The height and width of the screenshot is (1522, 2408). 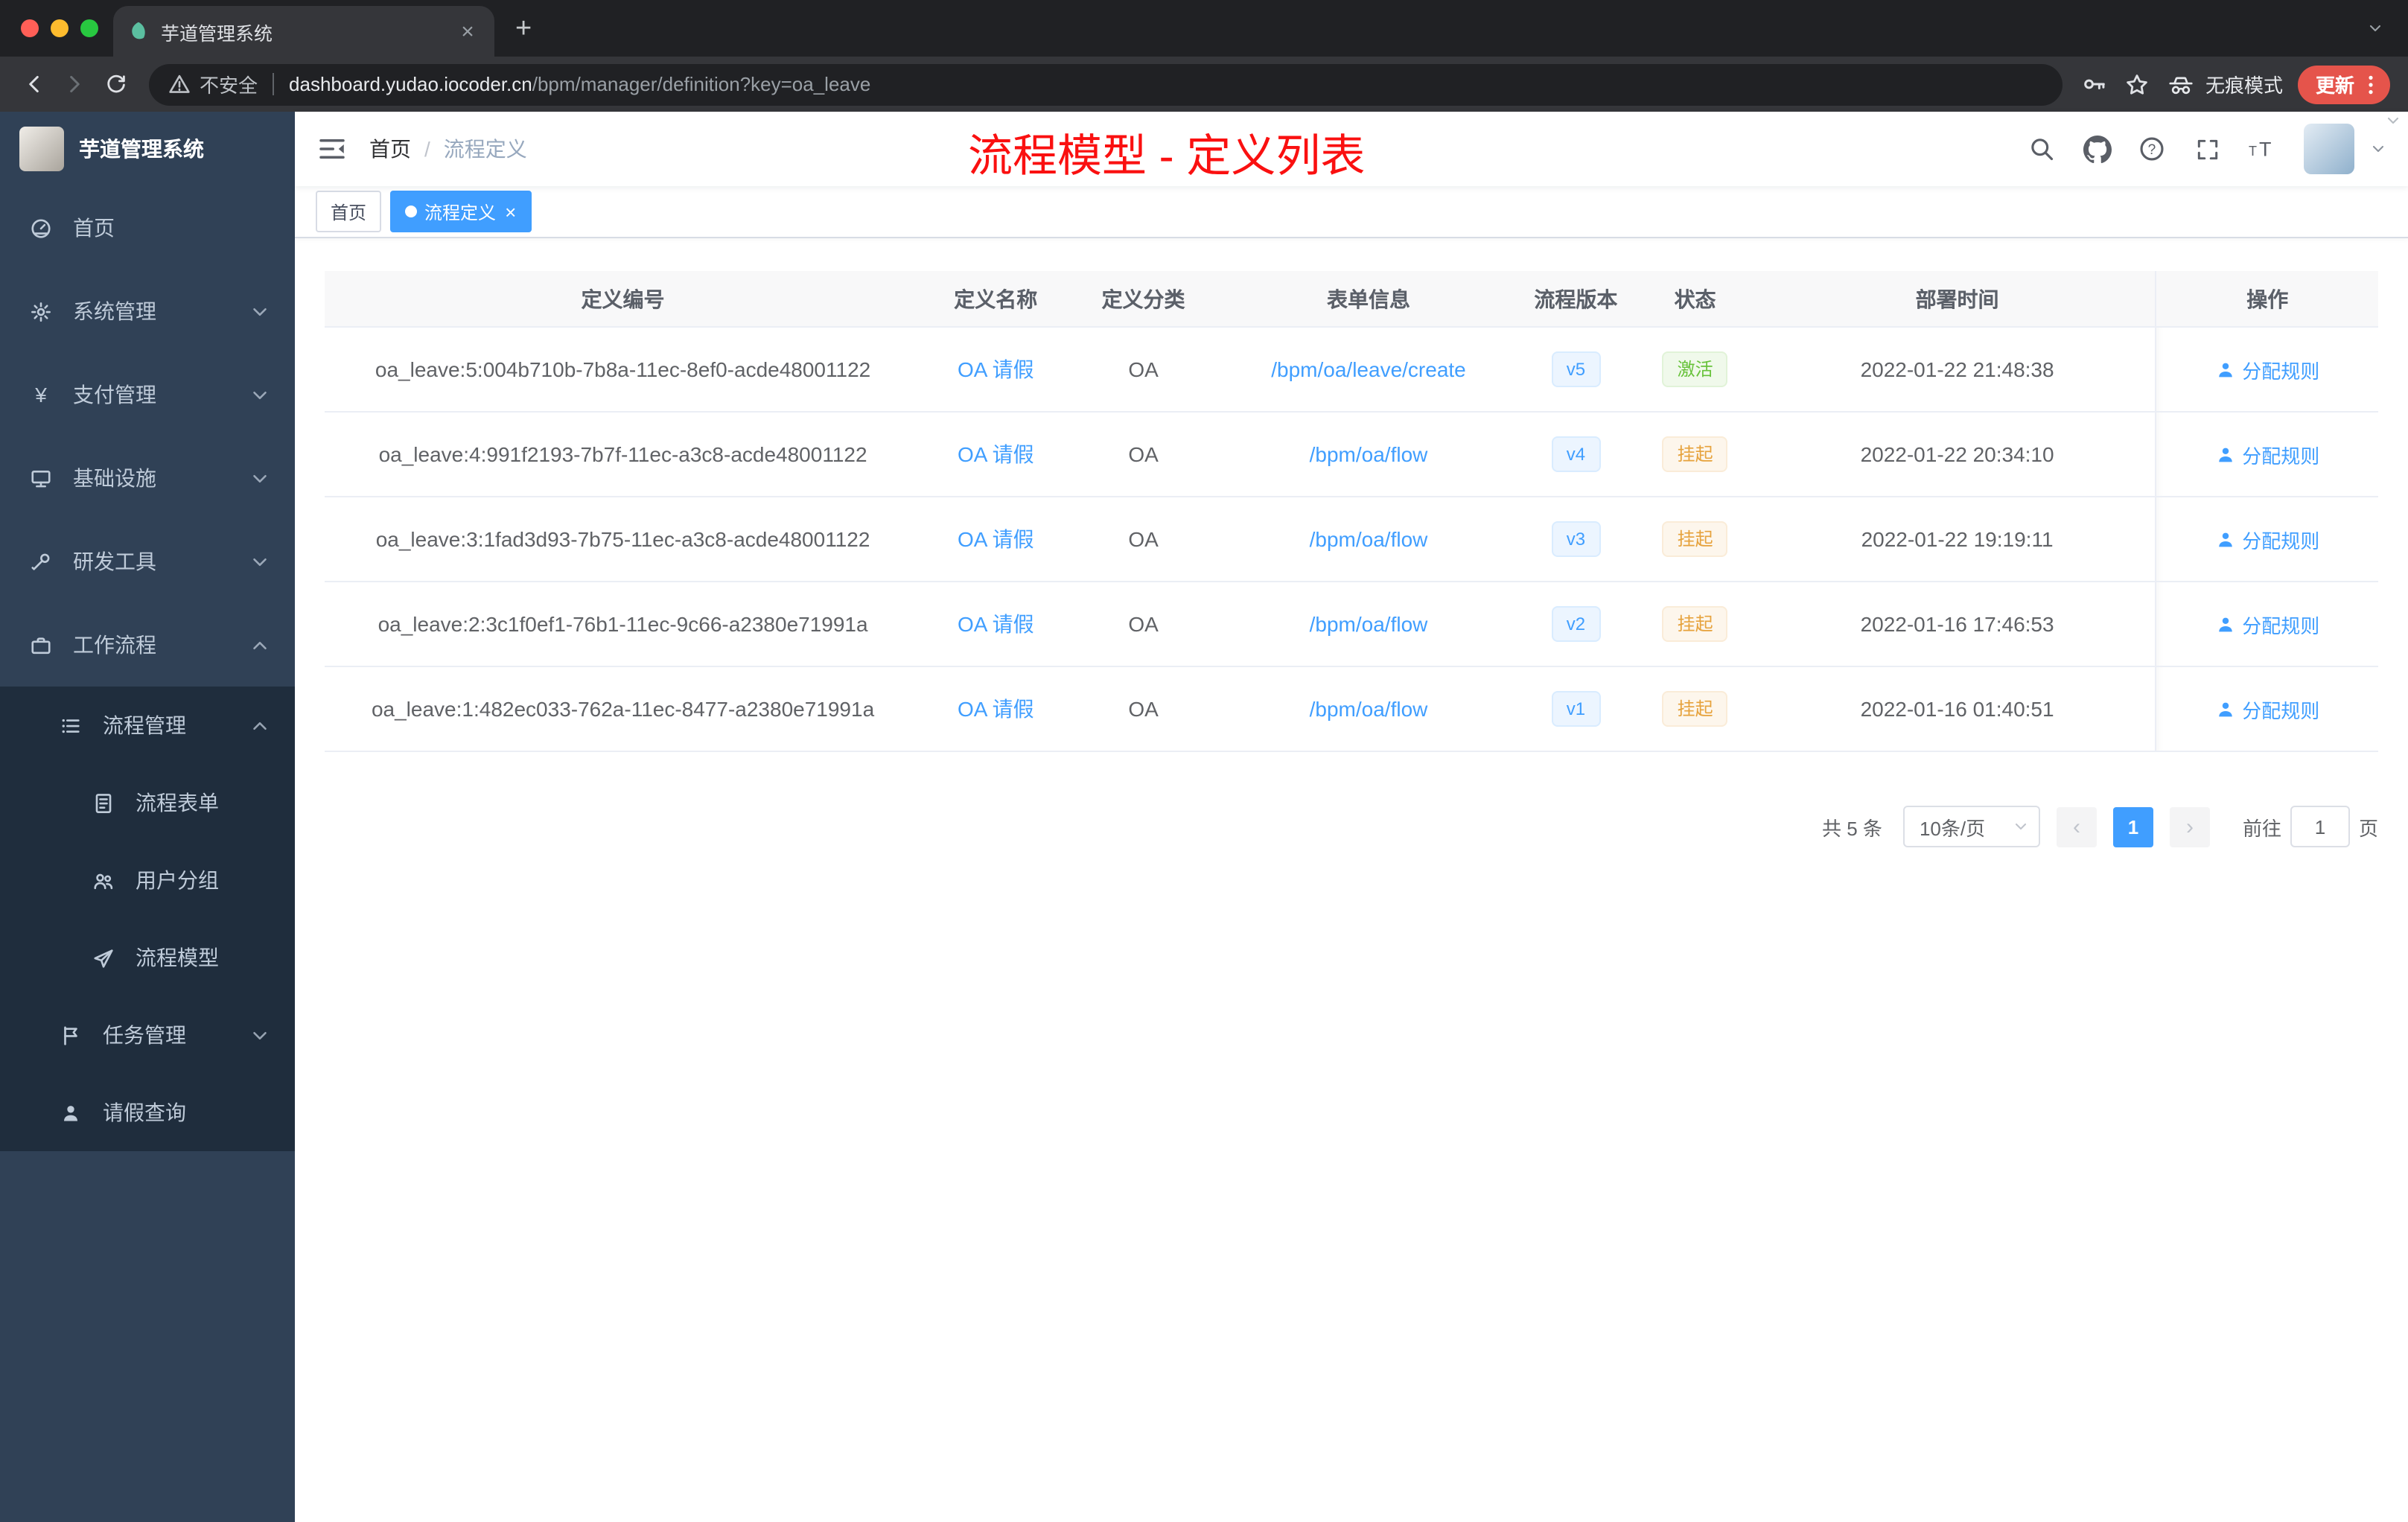 I want to click on security-label: 不安全, so click(x=229, y=85).